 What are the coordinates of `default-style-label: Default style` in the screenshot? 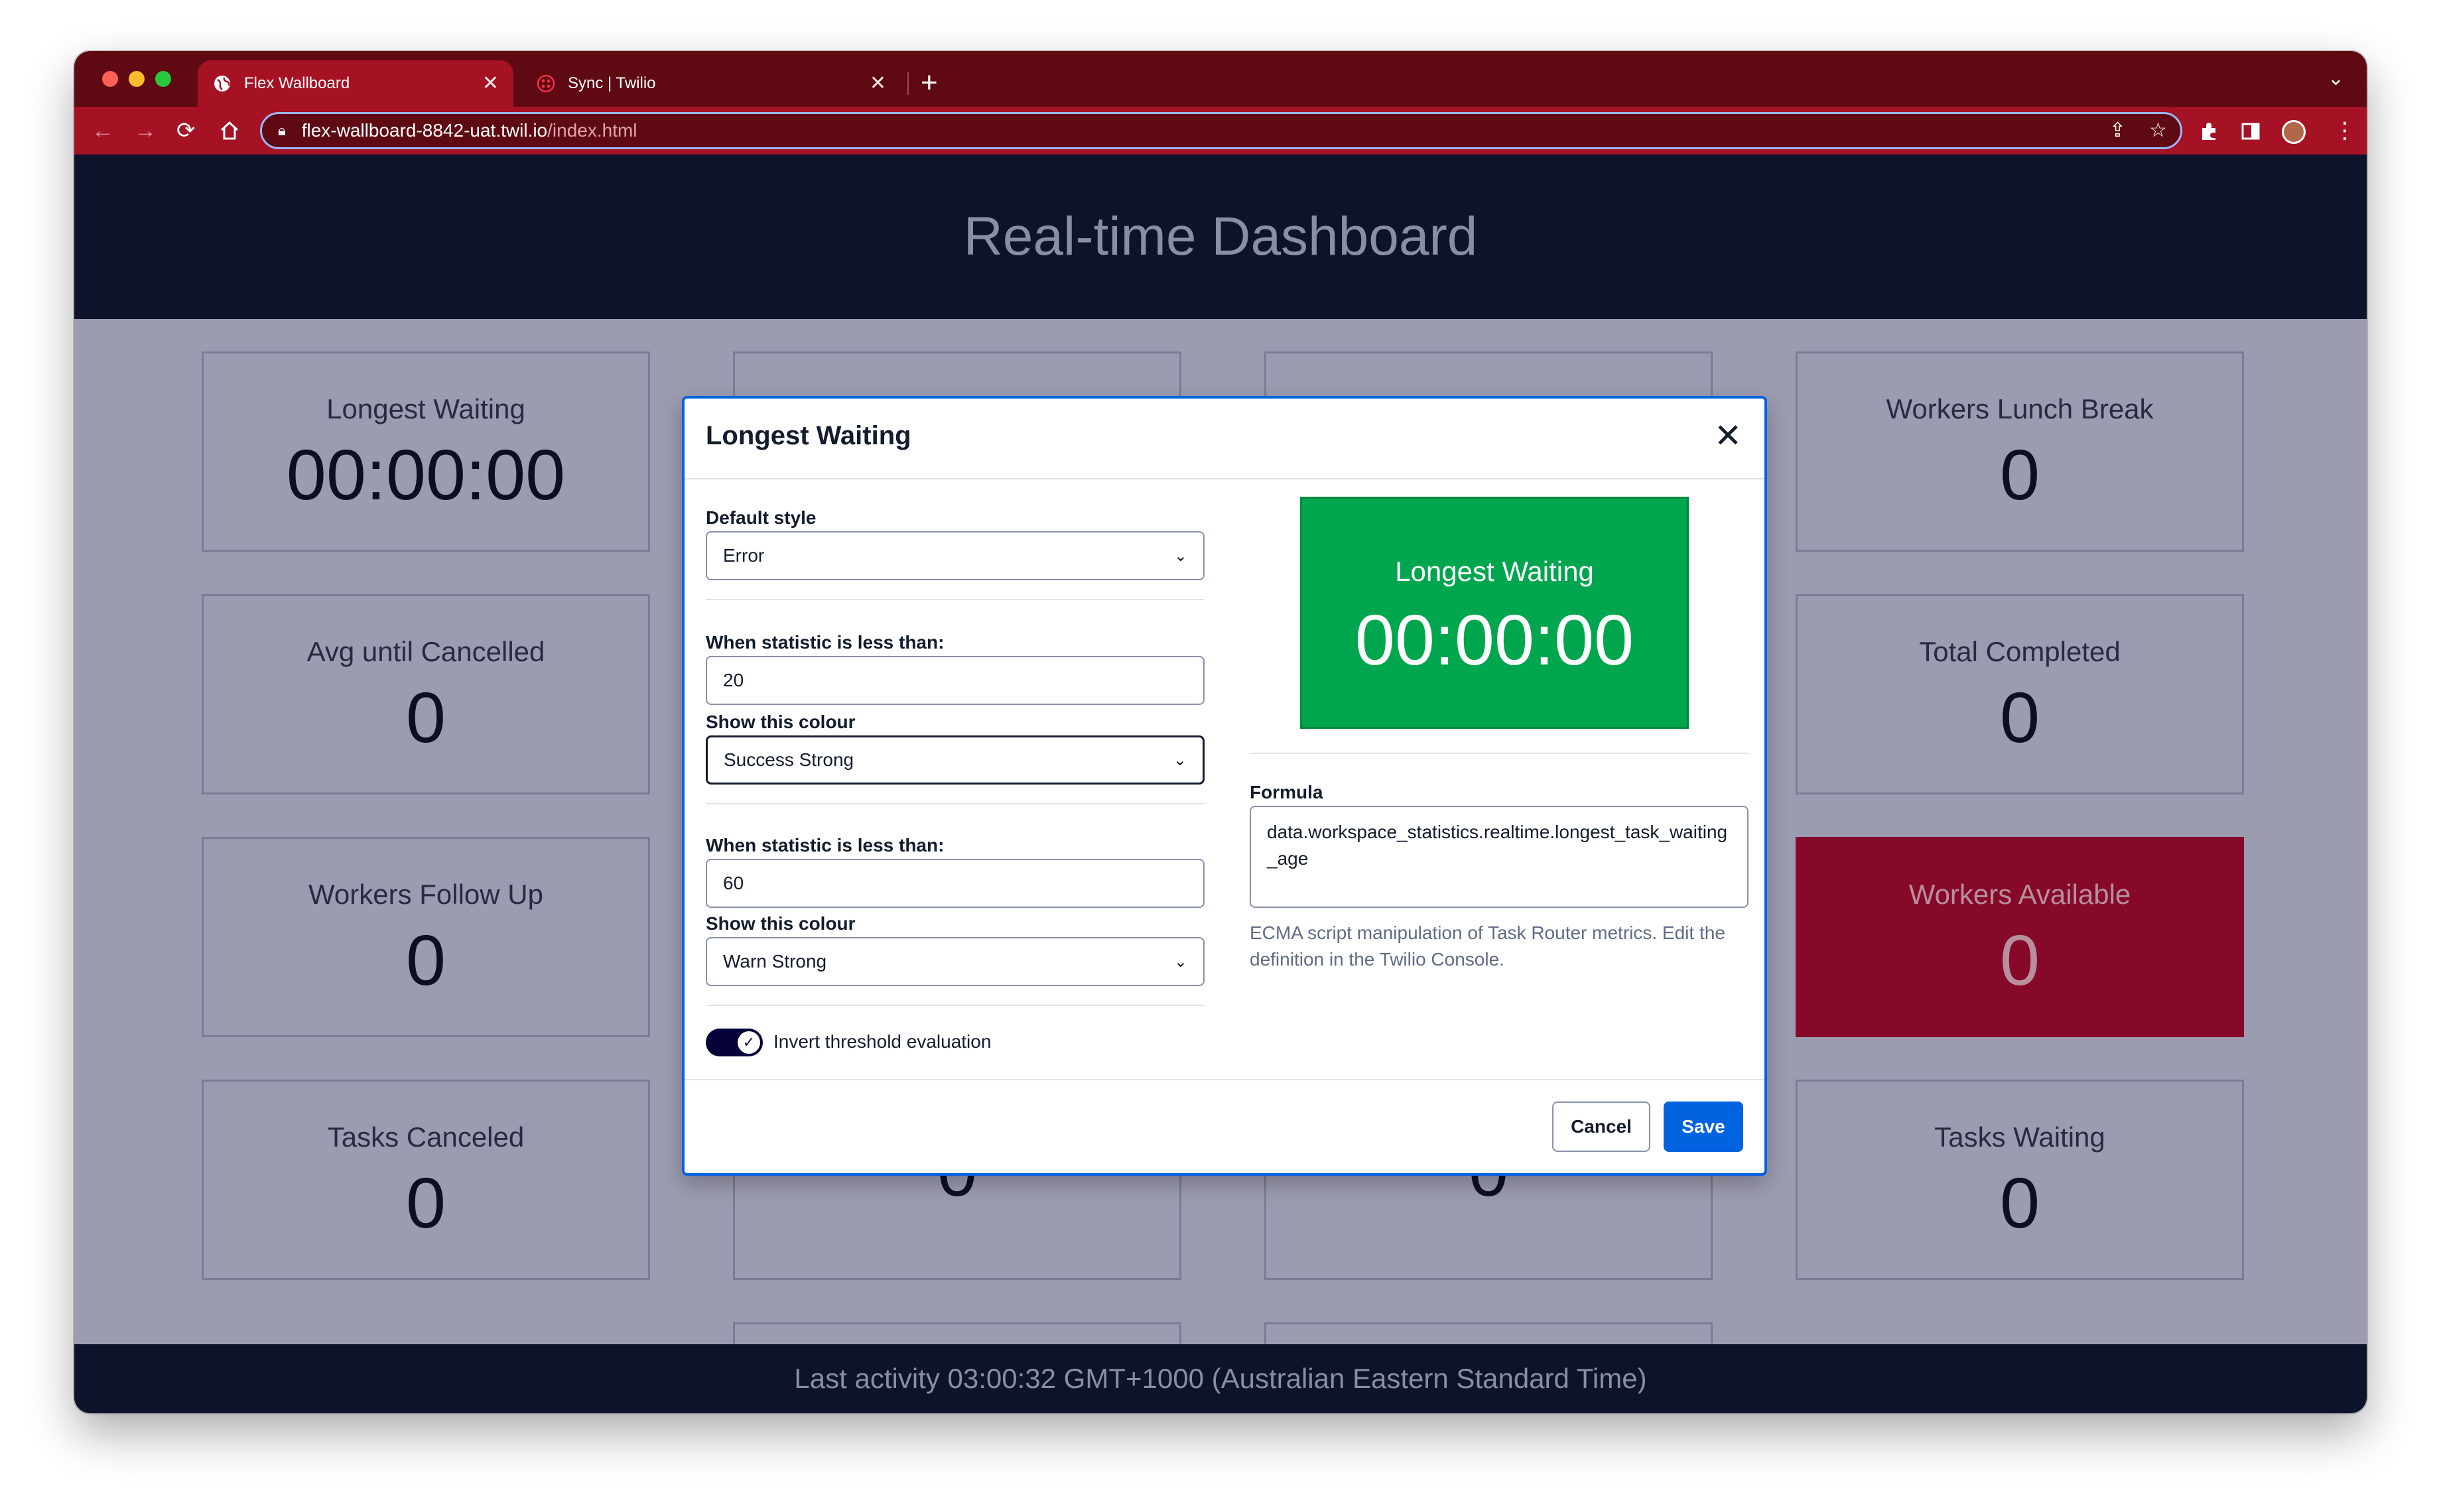 It's located at (761, 517).